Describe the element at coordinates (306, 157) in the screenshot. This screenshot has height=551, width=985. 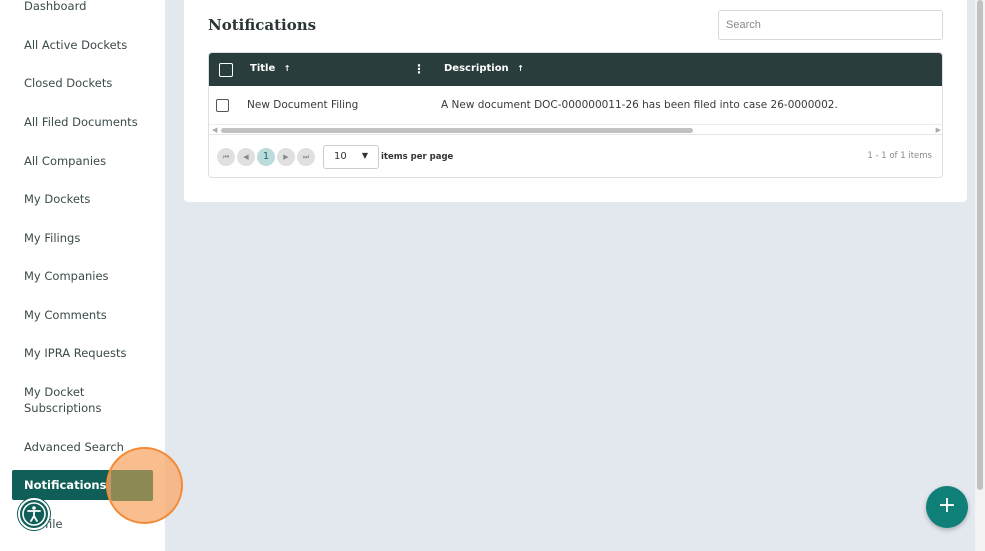
I see `last-page-icon: ⏭` at that location.